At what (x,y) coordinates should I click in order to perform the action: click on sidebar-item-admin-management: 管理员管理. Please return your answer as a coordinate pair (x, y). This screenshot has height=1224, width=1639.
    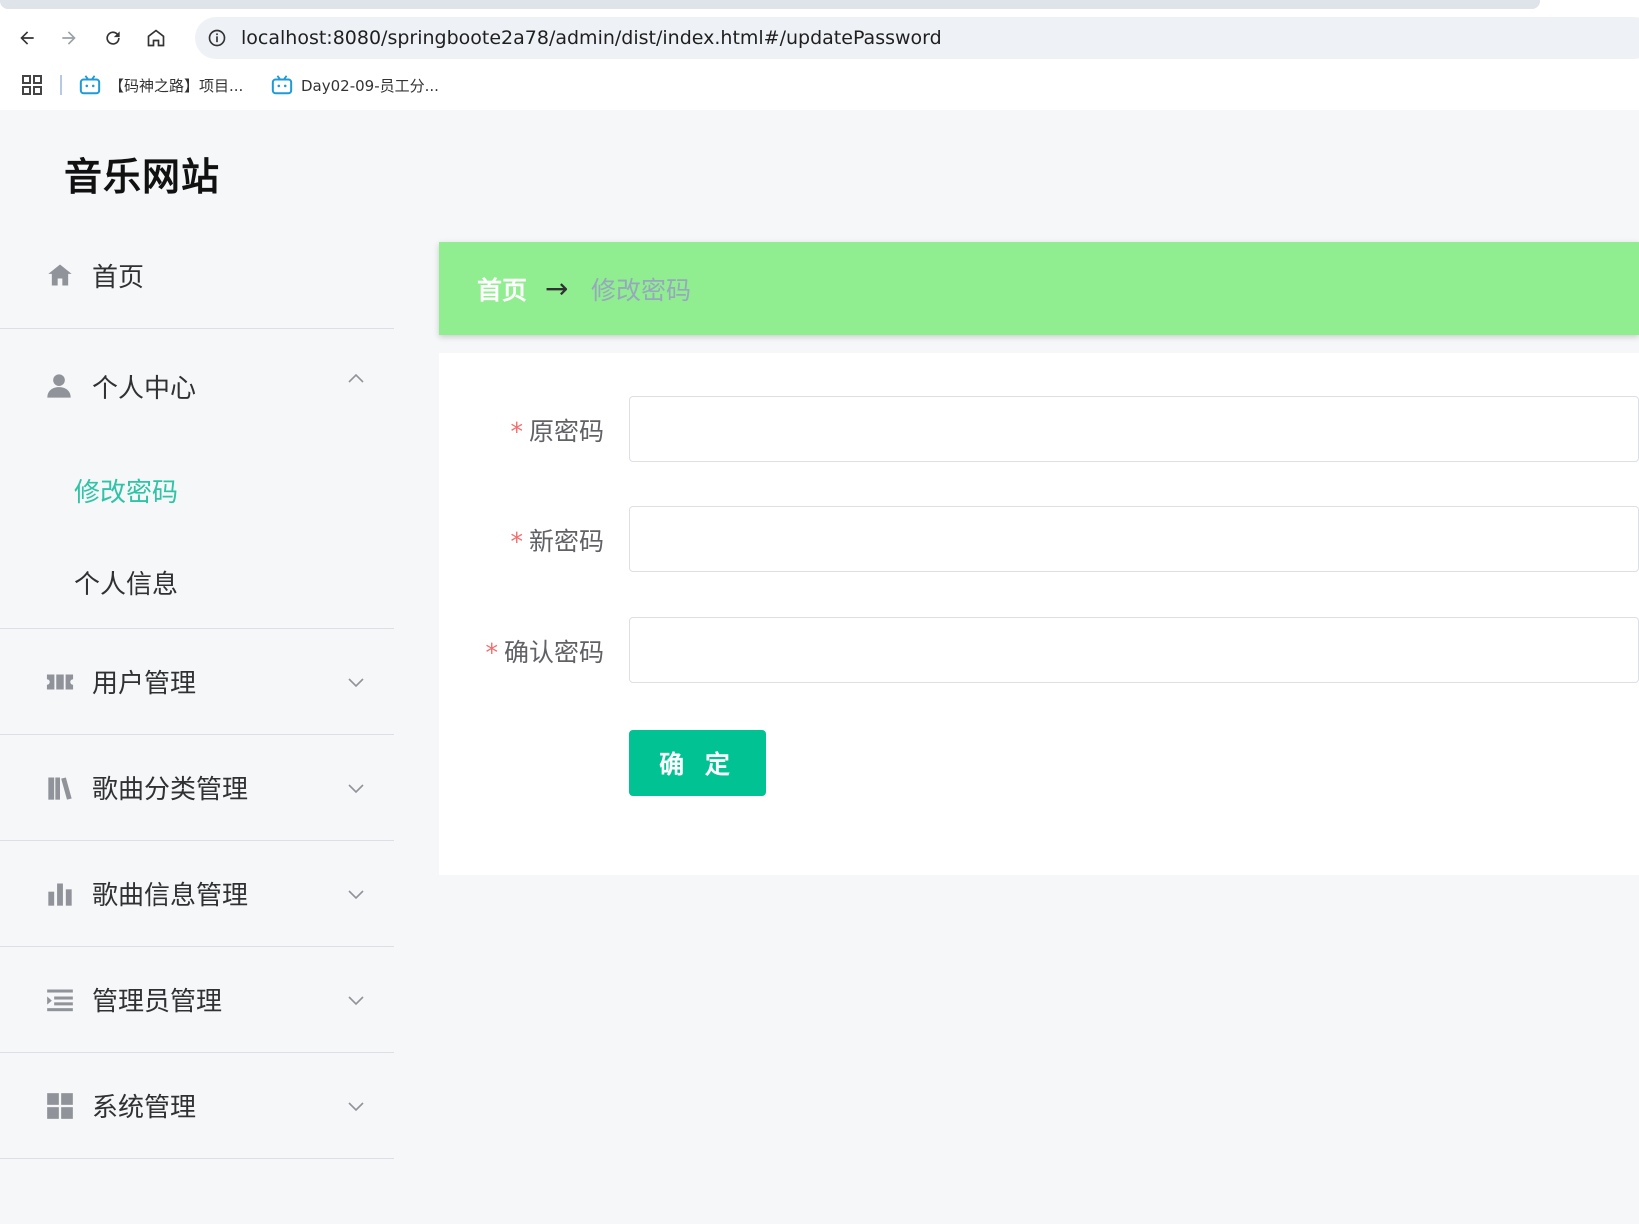
    Looking at the image, I should click on (197, 1000).